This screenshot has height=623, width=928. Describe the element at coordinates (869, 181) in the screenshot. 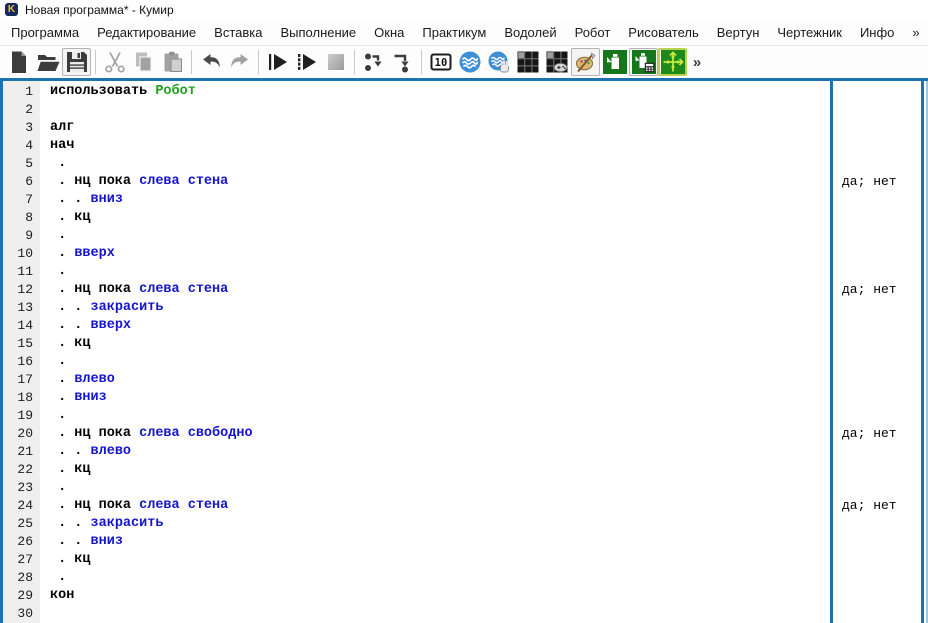

I see `margin-marker: да; нет` at that location.